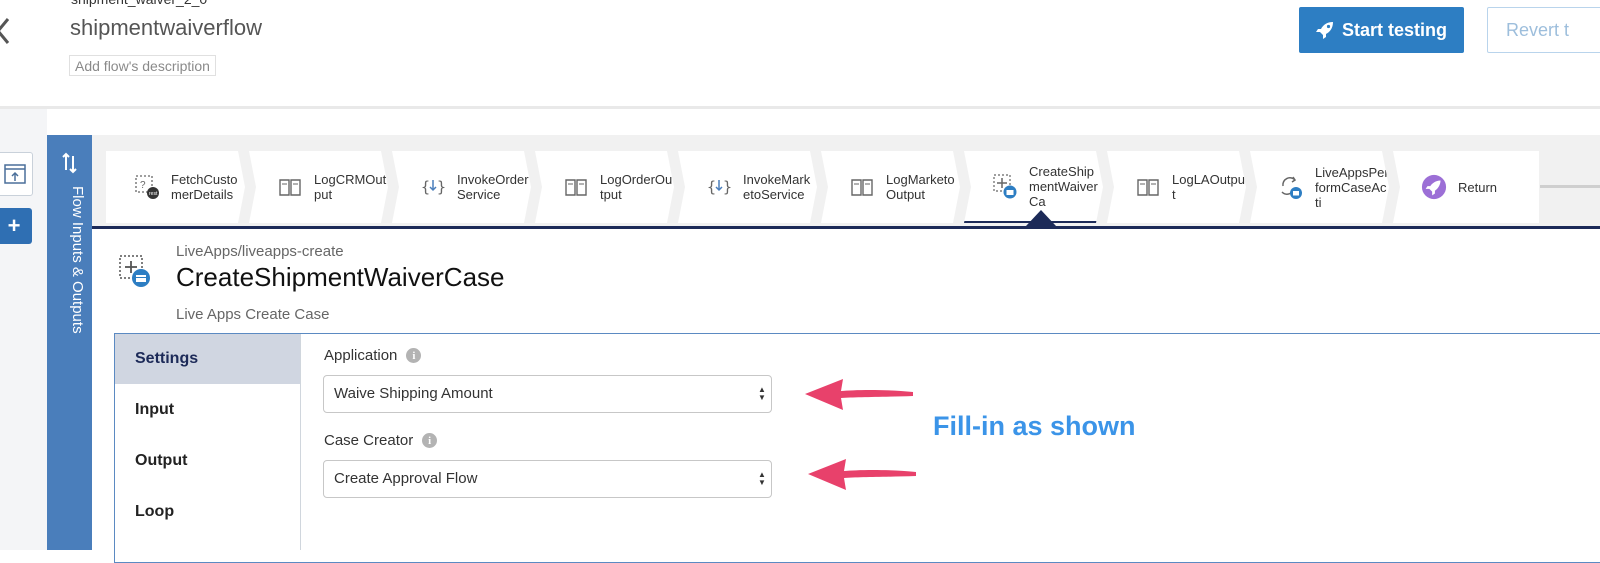  I want to click on tab-loop: Loop, so click(207, 512).